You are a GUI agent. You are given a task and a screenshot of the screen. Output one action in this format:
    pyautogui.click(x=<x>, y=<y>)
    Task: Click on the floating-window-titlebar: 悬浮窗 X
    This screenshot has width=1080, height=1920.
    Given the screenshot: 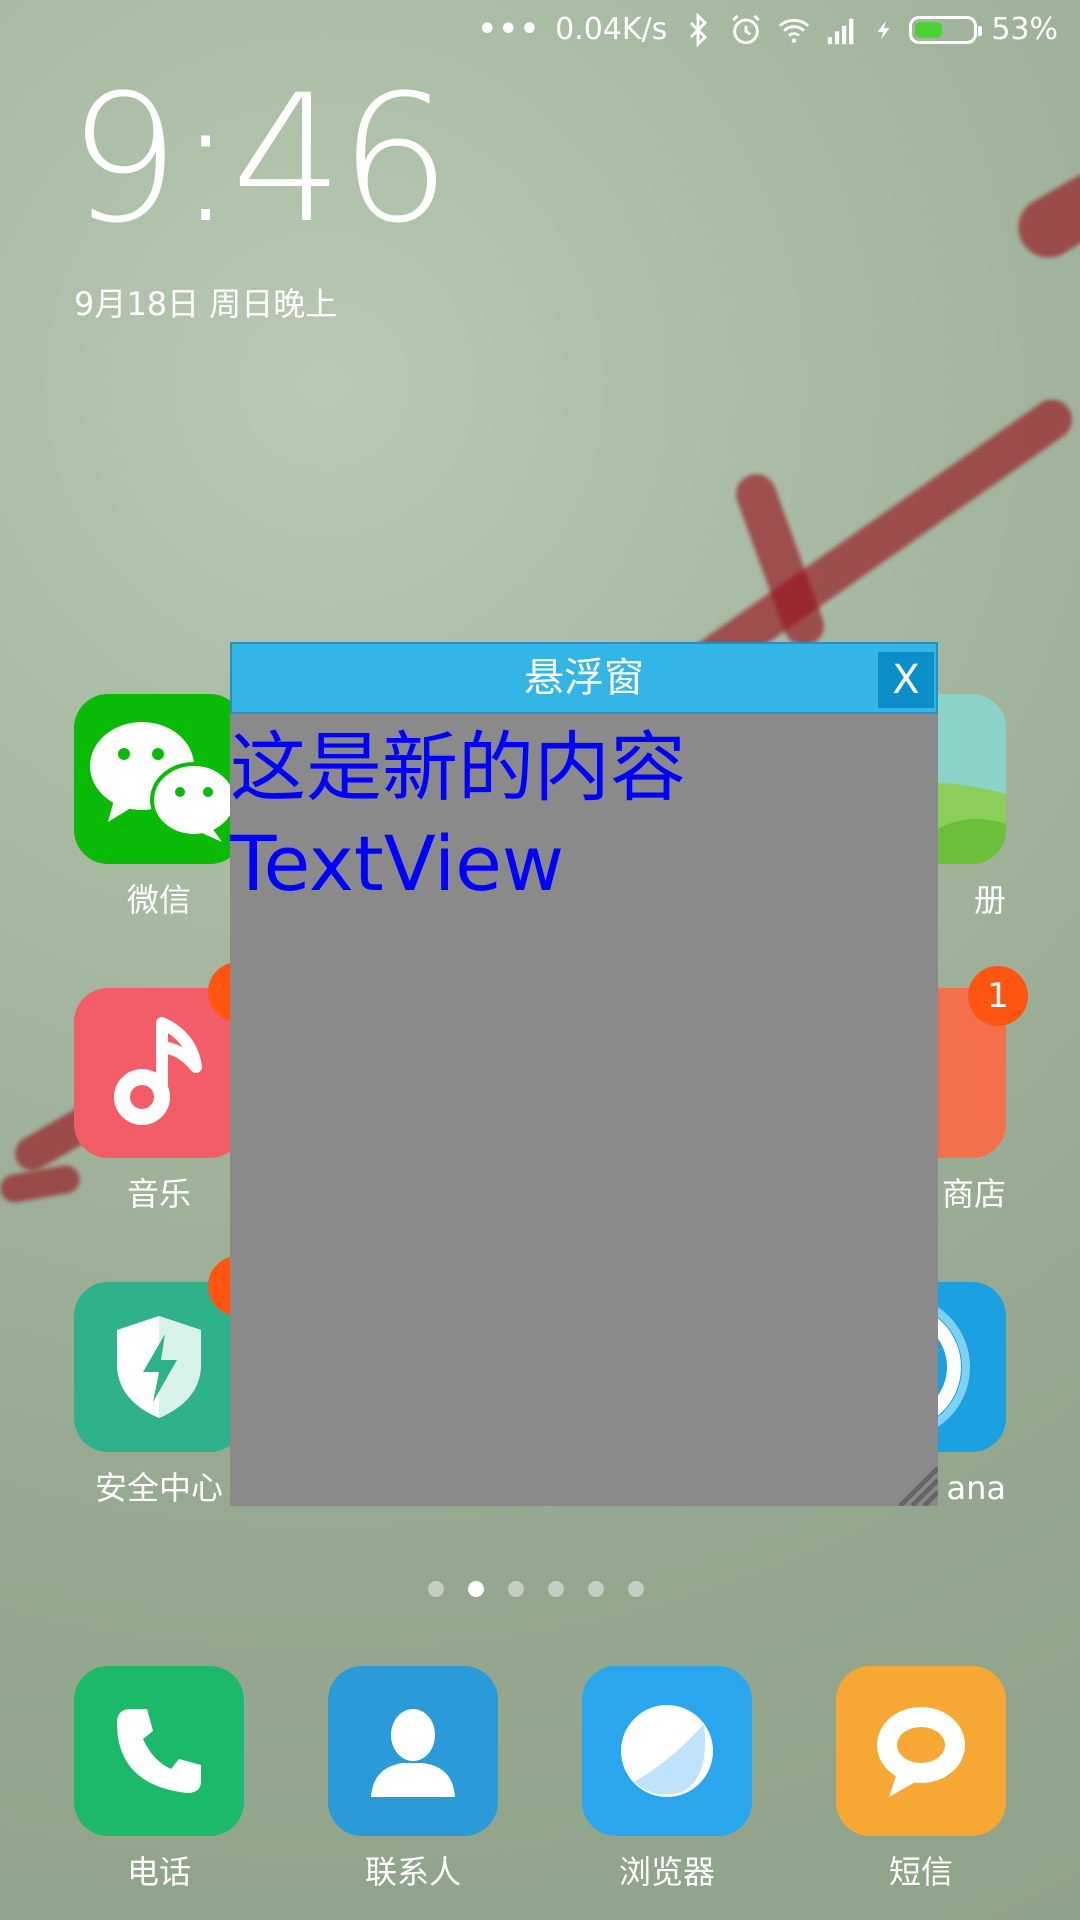 What is the action you would take?
    pyautogui.click(x=584, y=678)
    